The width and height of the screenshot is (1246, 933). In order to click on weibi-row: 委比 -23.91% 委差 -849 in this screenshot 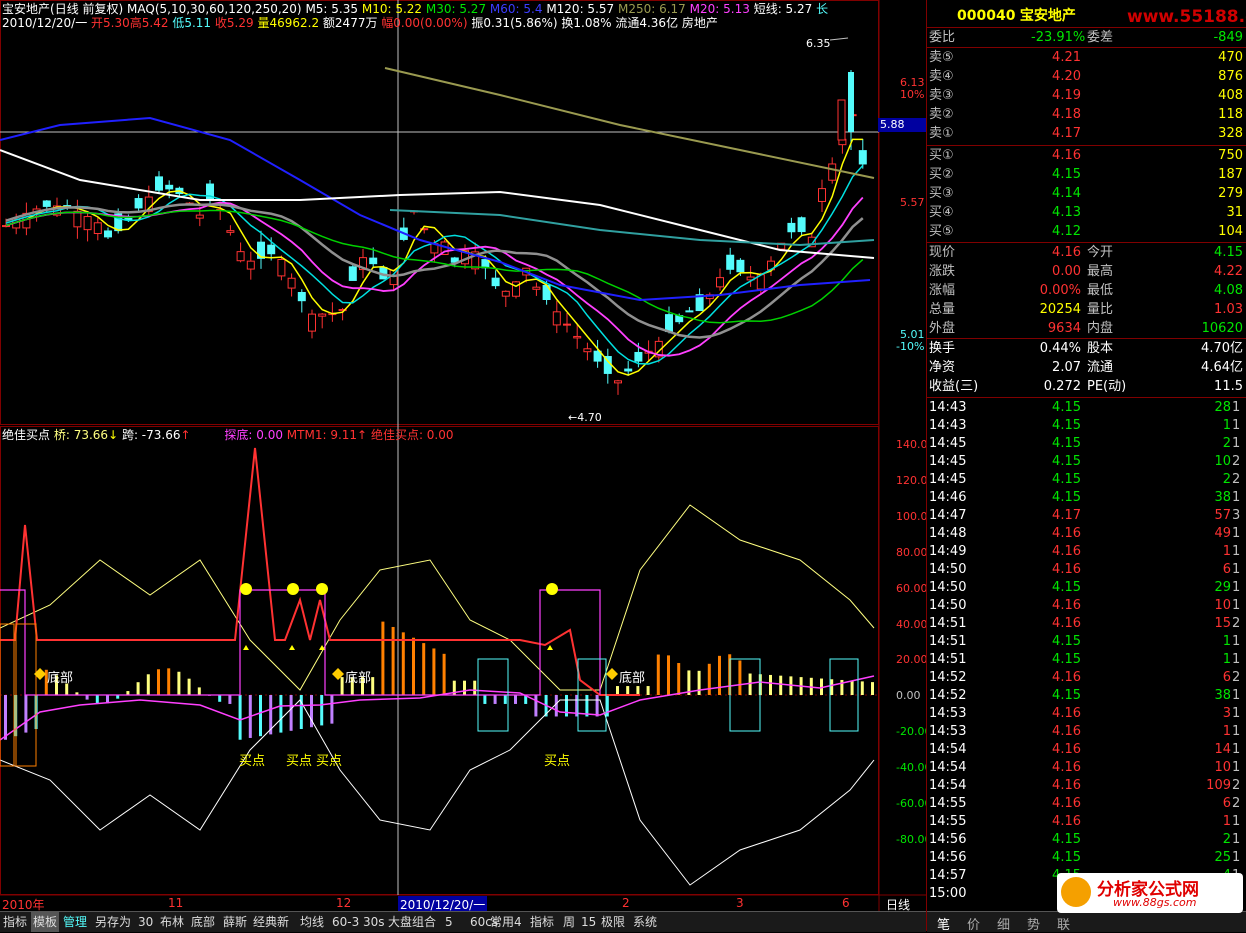, I will do `click(1086, 37)`.